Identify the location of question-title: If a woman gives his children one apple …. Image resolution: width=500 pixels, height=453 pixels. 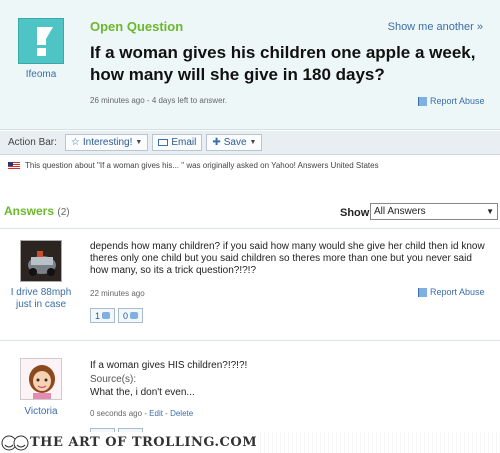
(283, 63).